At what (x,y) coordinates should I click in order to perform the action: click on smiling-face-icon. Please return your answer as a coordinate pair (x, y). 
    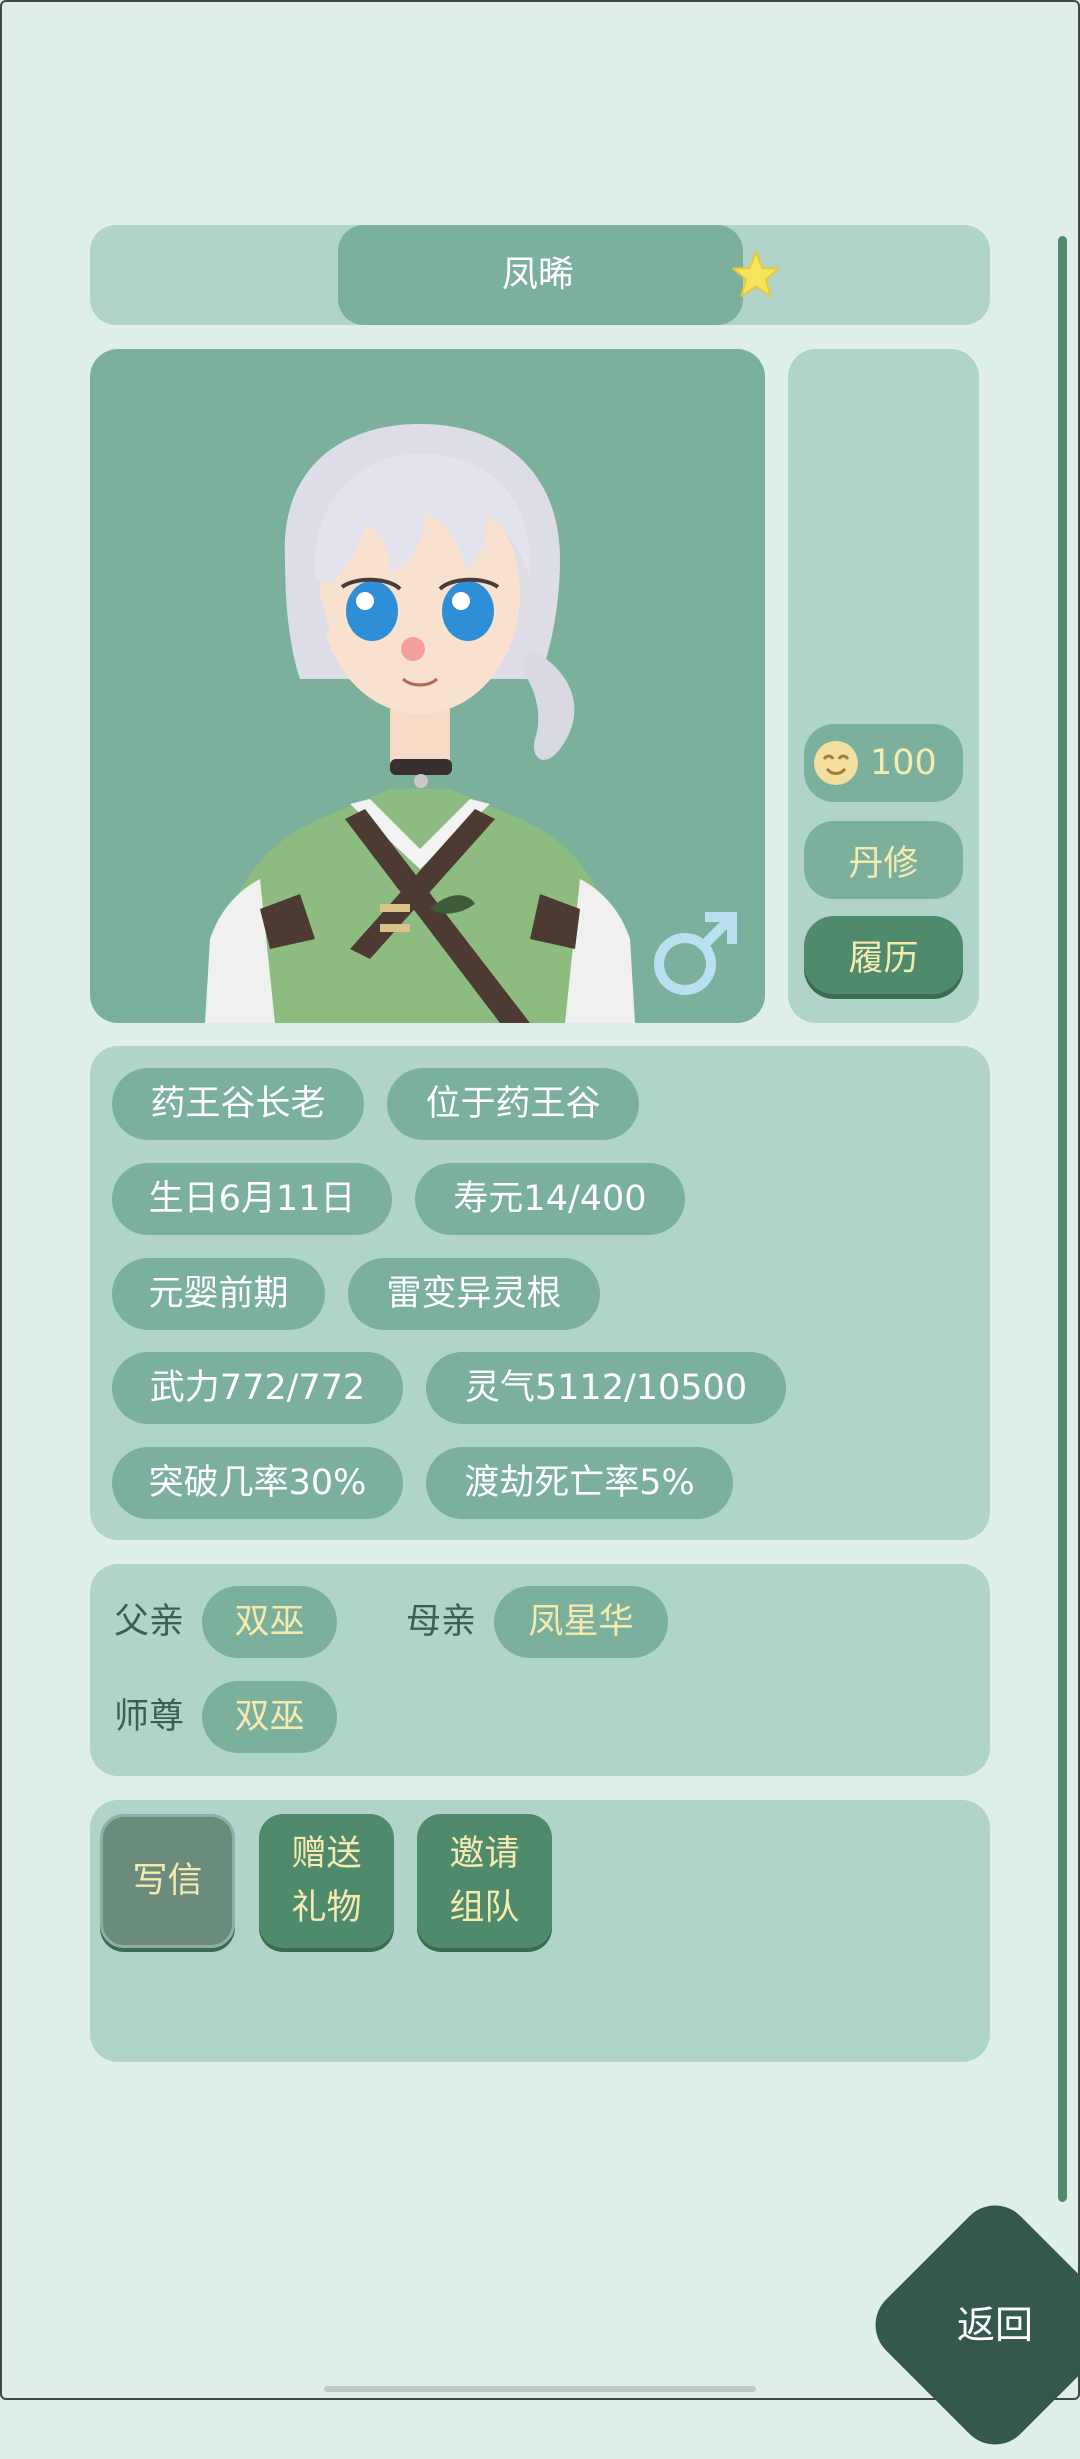
    Looking at the image, I should click on (836, 763).